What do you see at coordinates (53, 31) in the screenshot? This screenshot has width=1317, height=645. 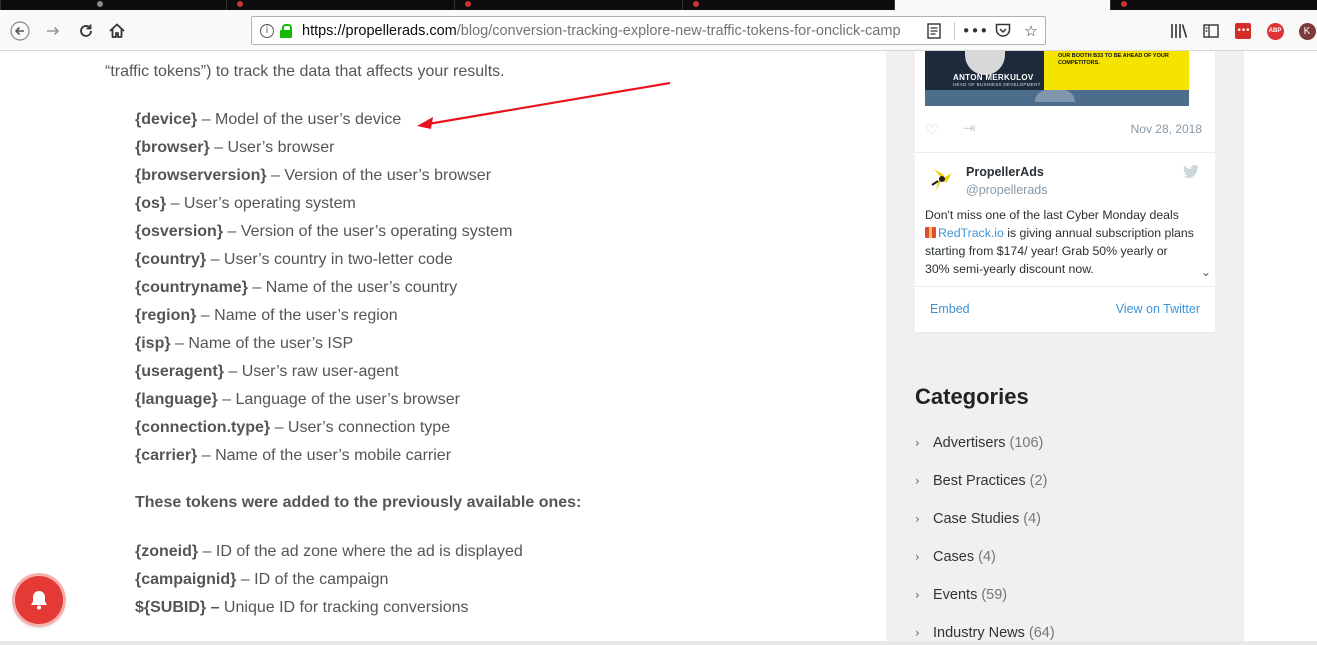 I see `forward-arrow-icon` at bounding box center [53, 31].